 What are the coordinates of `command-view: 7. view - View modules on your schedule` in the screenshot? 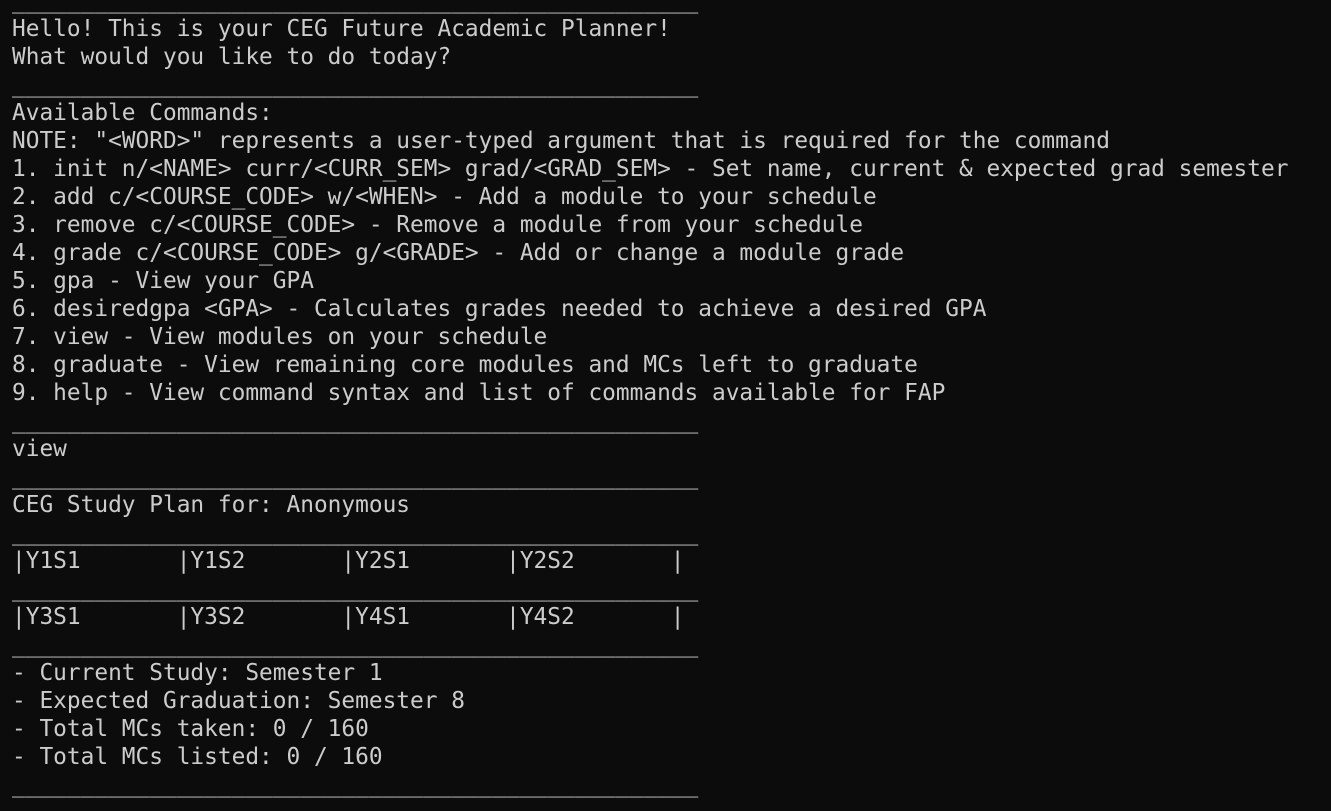 It's located at (280, 337).